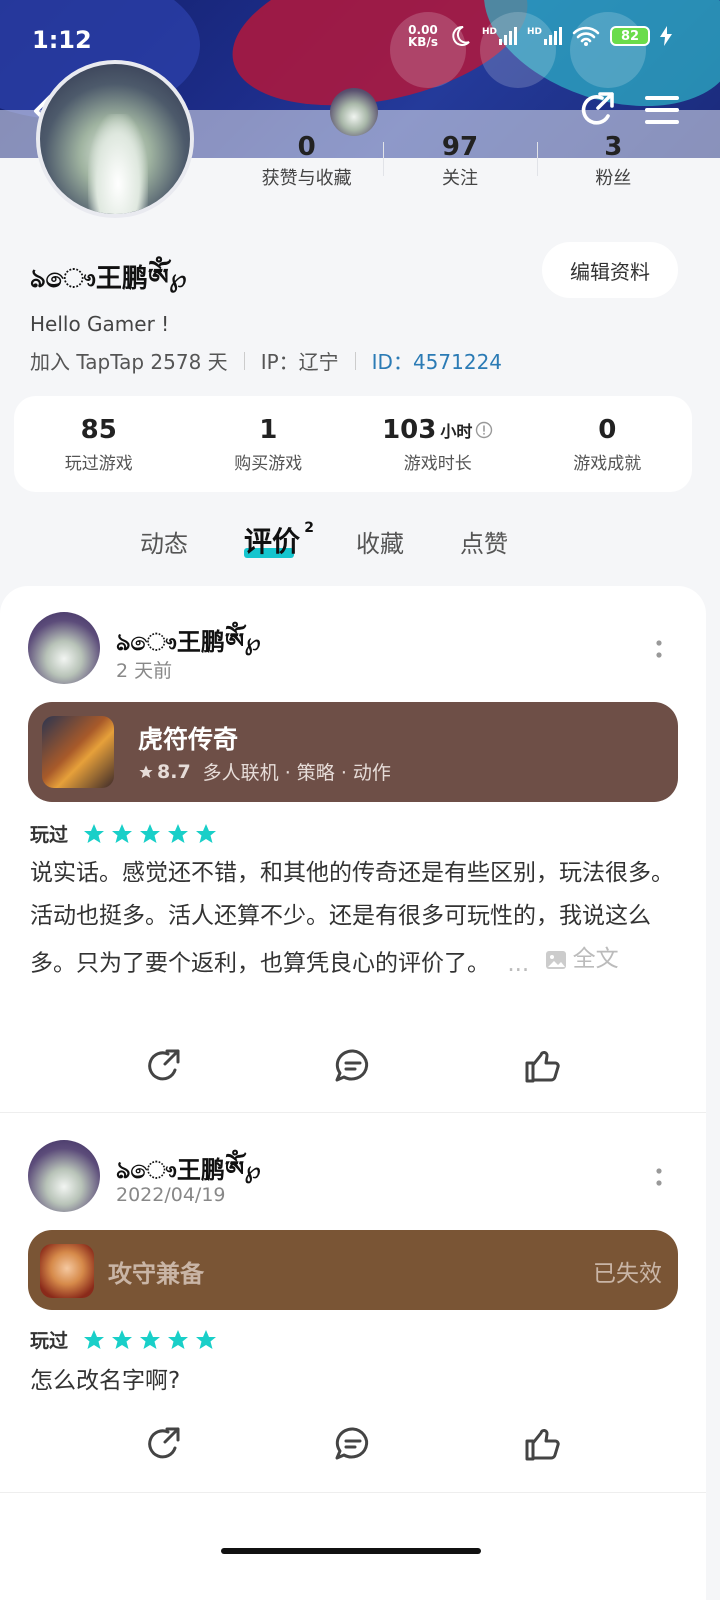 The image size is (720, 1600). What do you see at coordinates (296, 773) in the screenshot?
I see `game-tags: 多人联机 · 策略 · 动作` at bounding box center [296, 773].